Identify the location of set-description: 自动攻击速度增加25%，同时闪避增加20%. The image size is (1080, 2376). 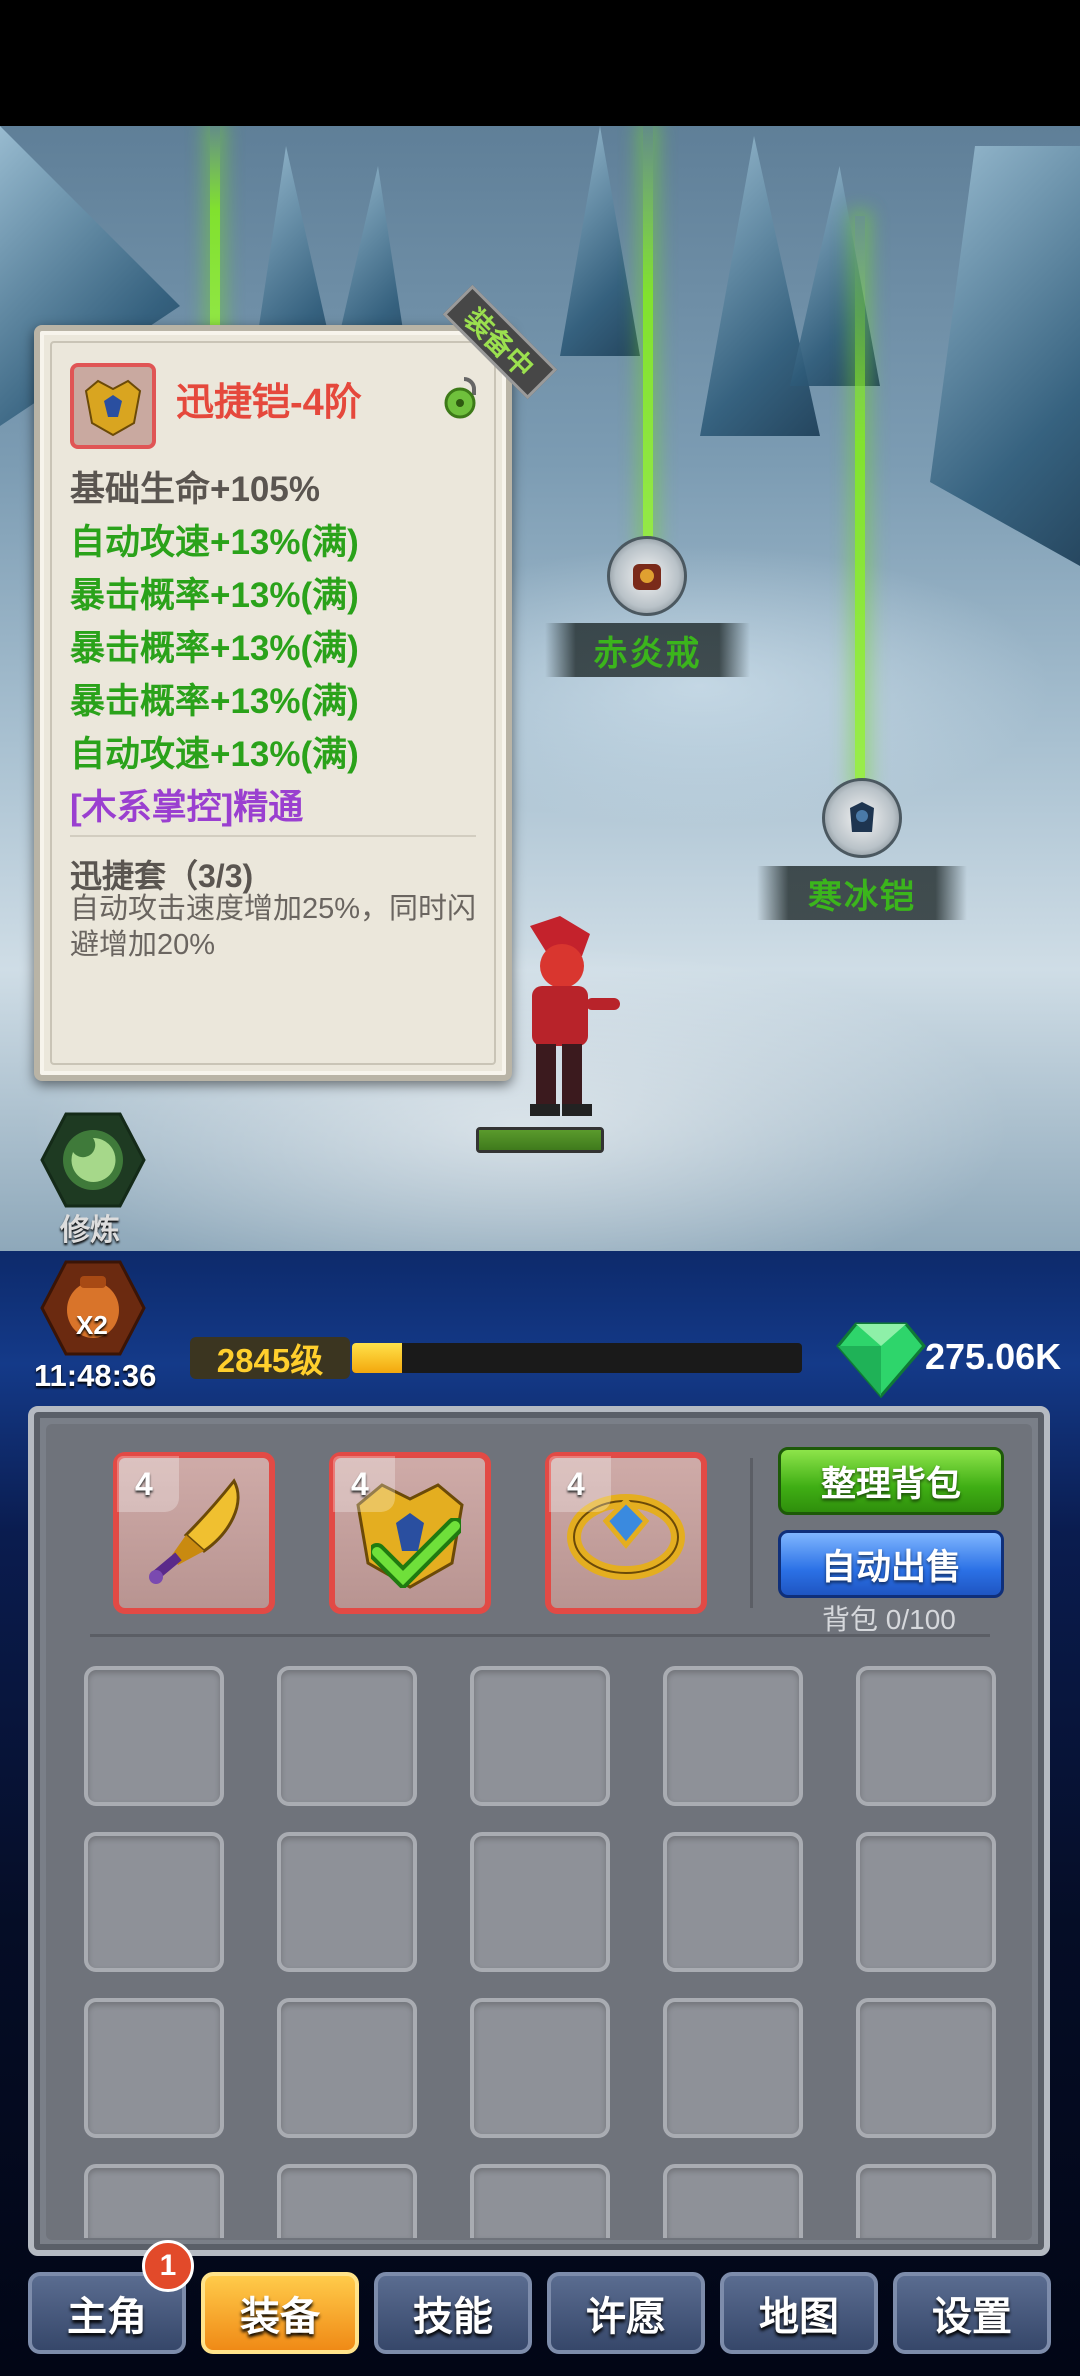
(273, 927).